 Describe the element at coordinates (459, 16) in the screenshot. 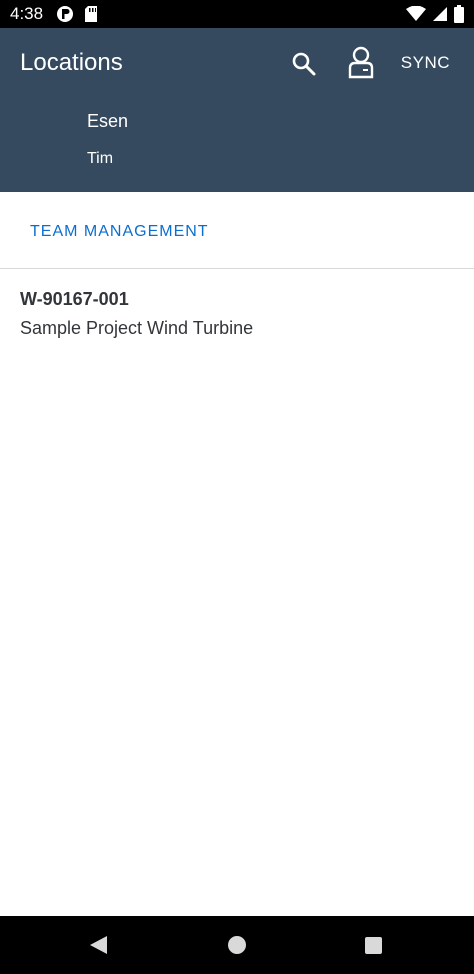

I see `battery-icon` at that location.